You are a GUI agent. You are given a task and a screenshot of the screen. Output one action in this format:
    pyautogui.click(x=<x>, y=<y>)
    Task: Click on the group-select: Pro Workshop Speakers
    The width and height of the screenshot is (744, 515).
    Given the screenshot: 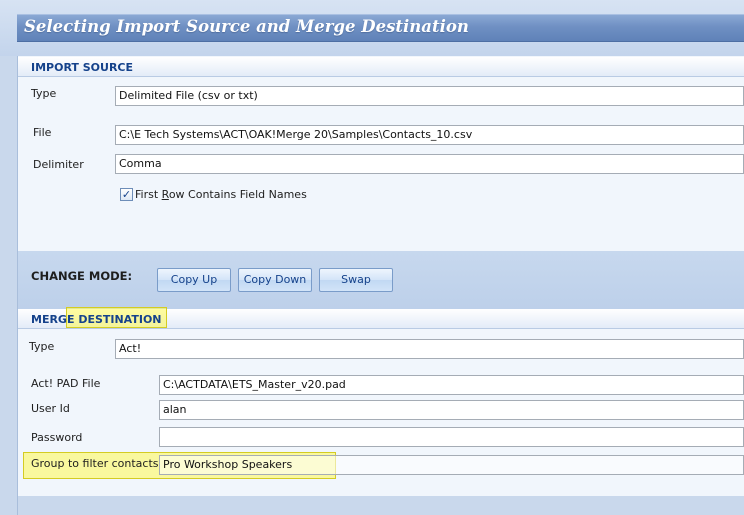 What is the action you would take?
    pyautogui.click(x=451, y=465)
    